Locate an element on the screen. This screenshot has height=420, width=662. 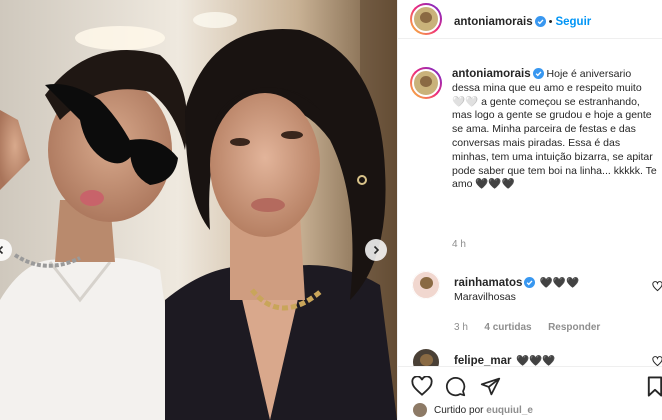
liked-by-line: Curtido por euquiul_e is located at coordinates (483, 410).